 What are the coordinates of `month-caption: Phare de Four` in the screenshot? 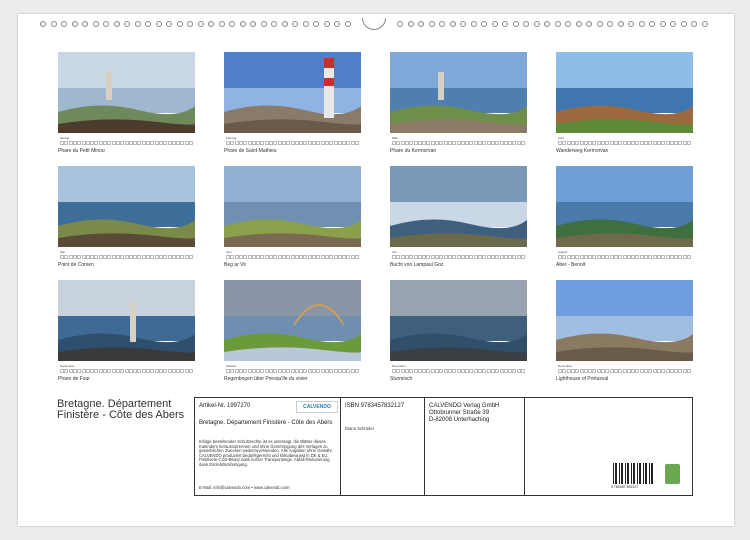 It's located at (74, 379).